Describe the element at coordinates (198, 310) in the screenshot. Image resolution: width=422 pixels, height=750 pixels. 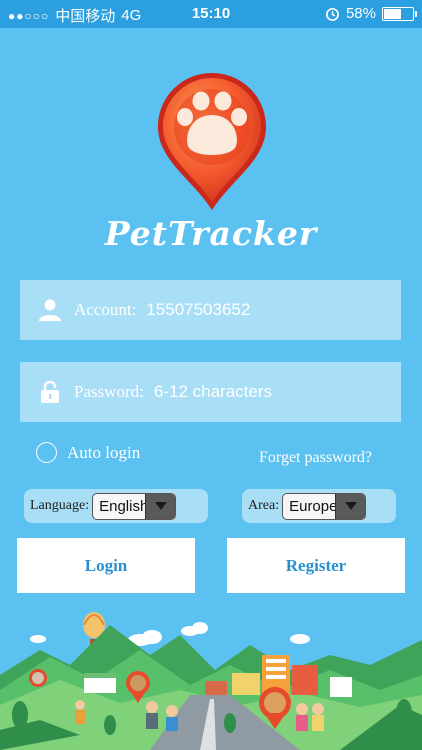
I see `account-input: 15507503652` at that location.